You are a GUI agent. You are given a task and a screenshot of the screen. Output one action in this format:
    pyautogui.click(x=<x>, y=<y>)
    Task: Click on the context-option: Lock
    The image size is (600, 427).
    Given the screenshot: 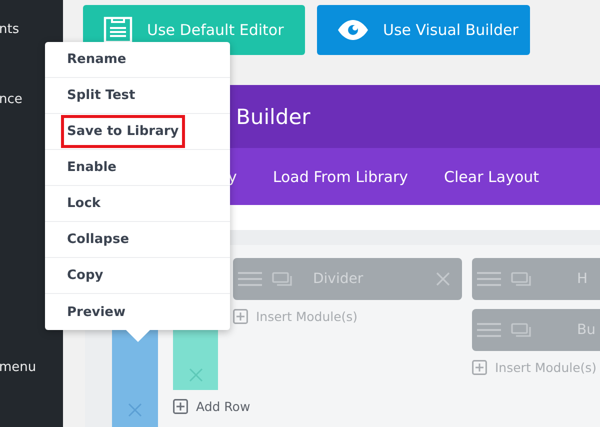 What is the action you would take?
    pyautogui.click(x=137, y=204)
    